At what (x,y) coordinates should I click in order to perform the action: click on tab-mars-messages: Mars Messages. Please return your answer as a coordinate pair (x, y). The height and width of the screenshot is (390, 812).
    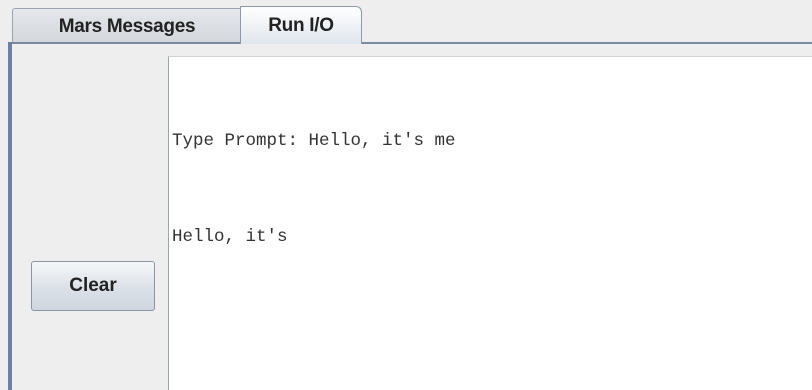
    Looking at the image, I should click on (127, 26).